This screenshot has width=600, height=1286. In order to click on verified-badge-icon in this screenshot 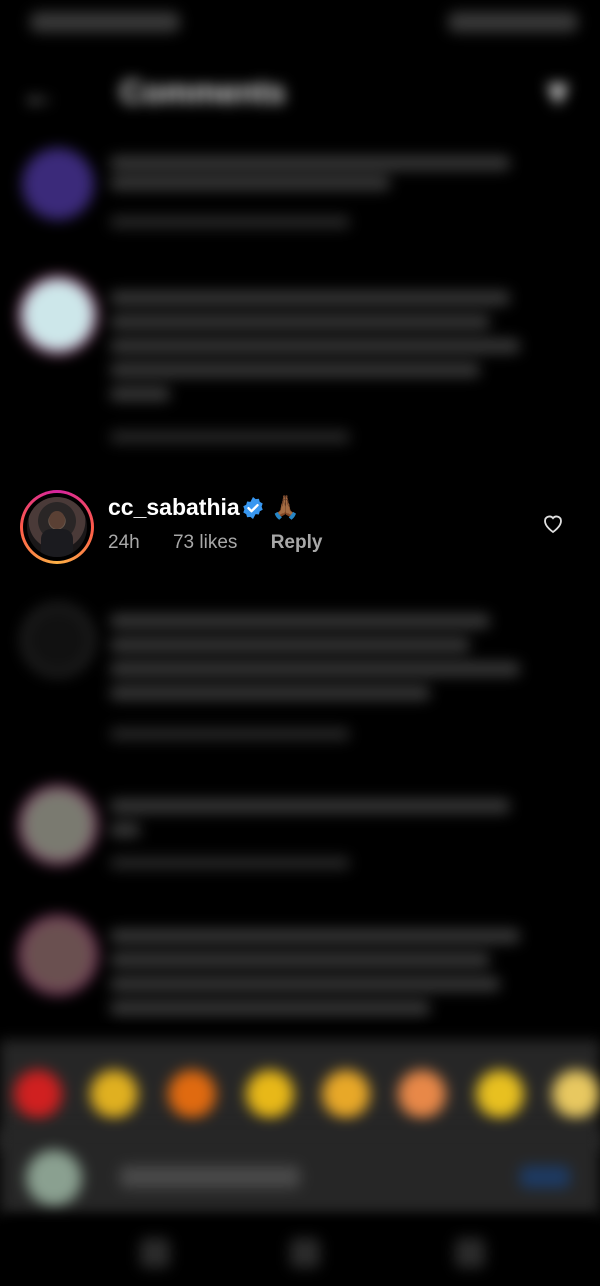, I will do `click(253, 508)`.